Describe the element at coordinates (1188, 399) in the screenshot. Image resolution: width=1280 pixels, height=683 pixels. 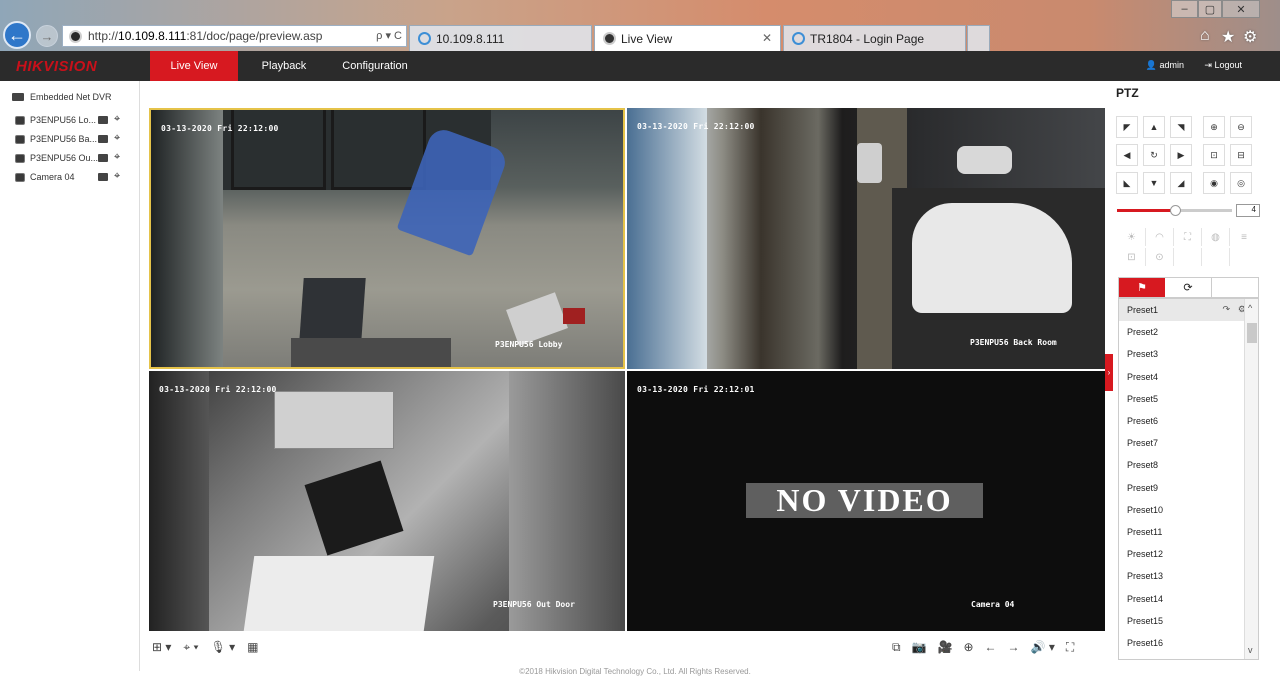
I see `preset-item: Preset5` at that location.